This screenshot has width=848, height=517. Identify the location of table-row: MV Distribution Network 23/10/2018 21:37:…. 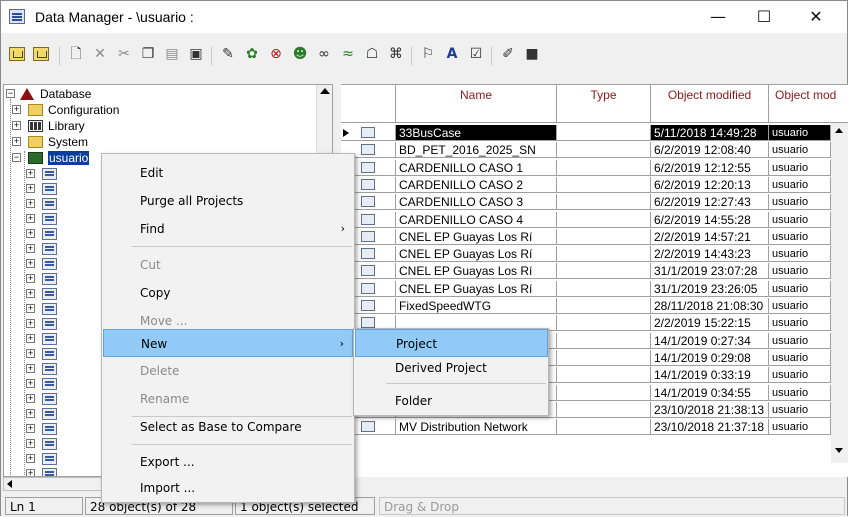
(586, 427).